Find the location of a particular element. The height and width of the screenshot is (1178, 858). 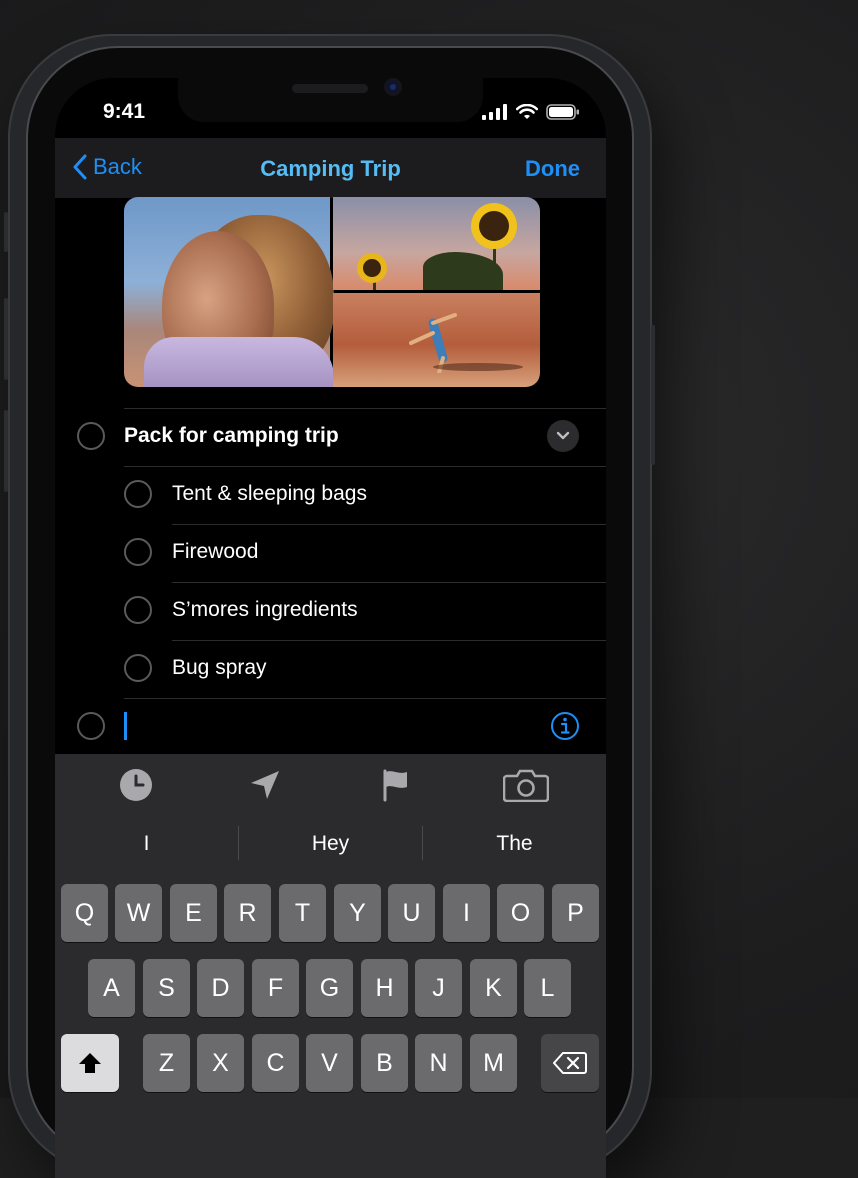

delete-key is located at coordinates (570, 1063).